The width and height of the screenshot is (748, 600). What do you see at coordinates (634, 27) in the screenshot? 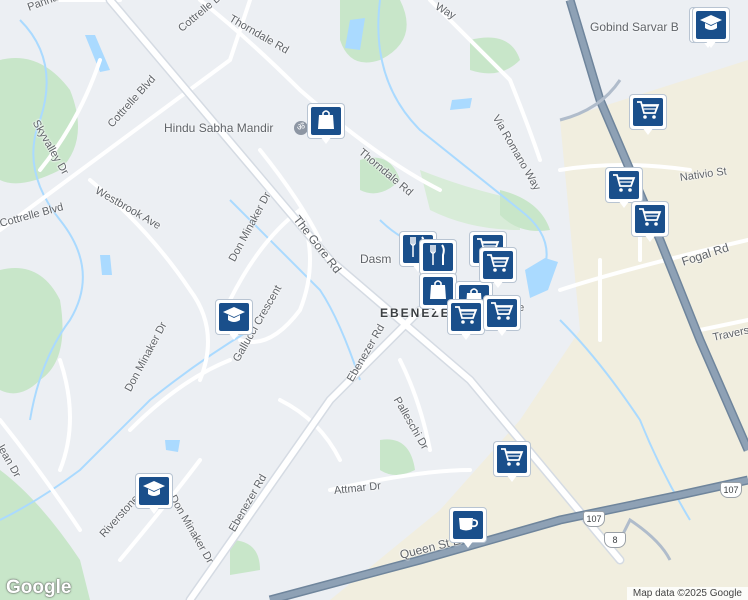
I see `place-label-gobind-sarvar: Gobind Sarvar B` at bounding box center [634, 27].